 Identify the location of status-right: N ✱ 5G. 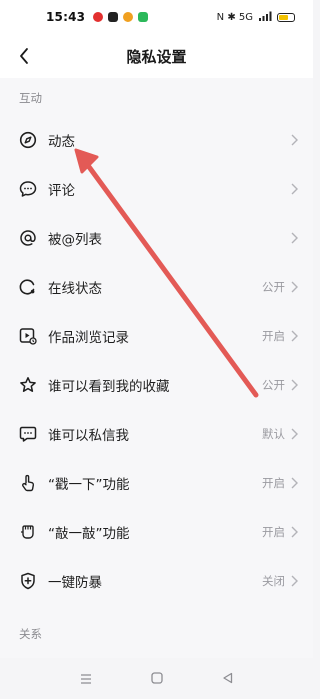
(256, 17).